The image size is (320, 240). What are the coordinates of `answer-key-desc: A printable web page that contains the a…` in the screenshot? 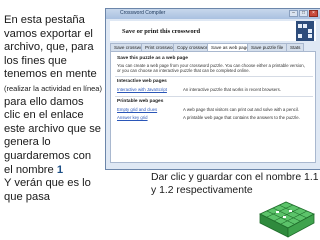 It's located at (241, 117).